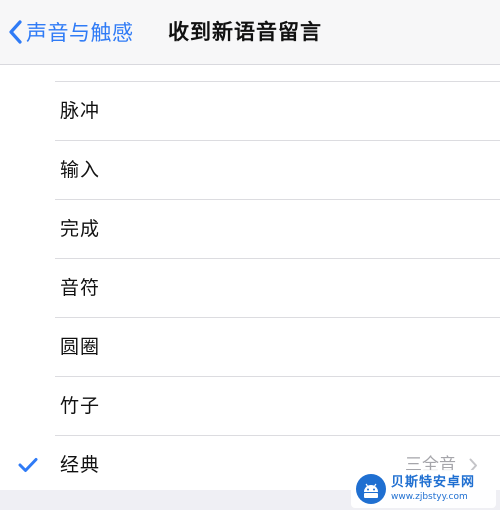 This screenshot has height=510, width=500. What do you see at coordinates (277, 347) in the screenshot?
I see `list-item: 圆圈` at bounding box center [277, 347].